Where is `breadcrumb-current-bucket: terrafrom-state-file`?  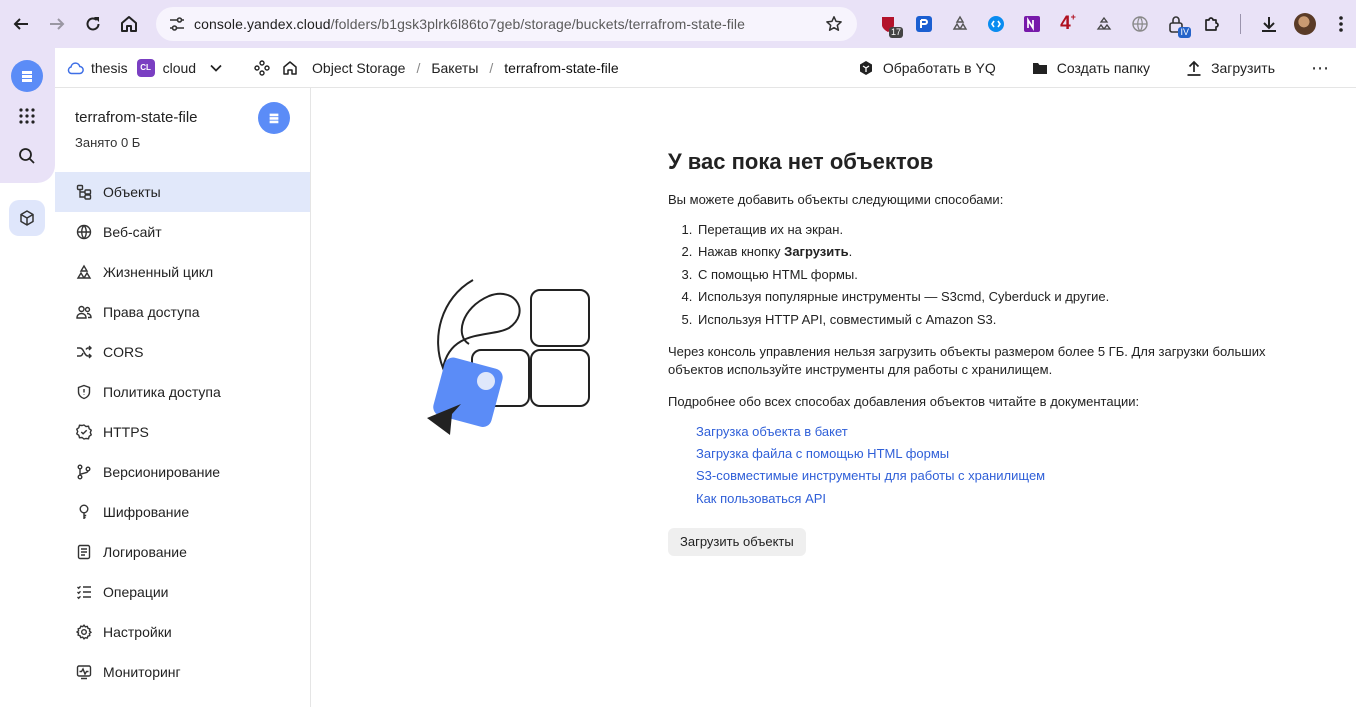
breadcrumb-current-bucket: terrafrom-state-file is located at coordinates (561, 67).